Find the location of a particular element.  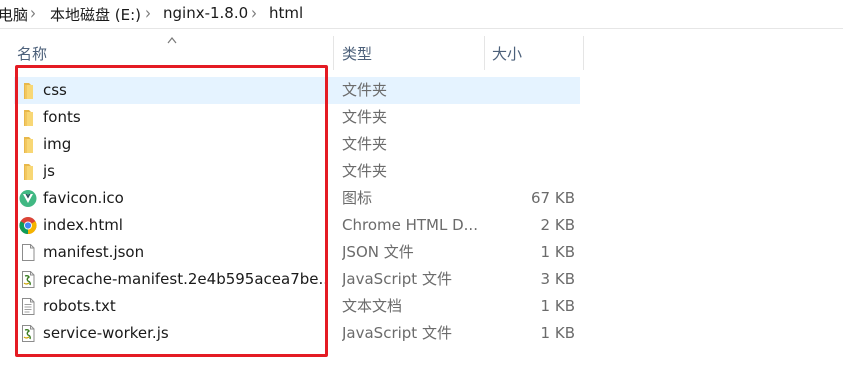

breadcrumb-item-local-disk: 本地磁盘 (E:) is located at coordinates (95, 14).